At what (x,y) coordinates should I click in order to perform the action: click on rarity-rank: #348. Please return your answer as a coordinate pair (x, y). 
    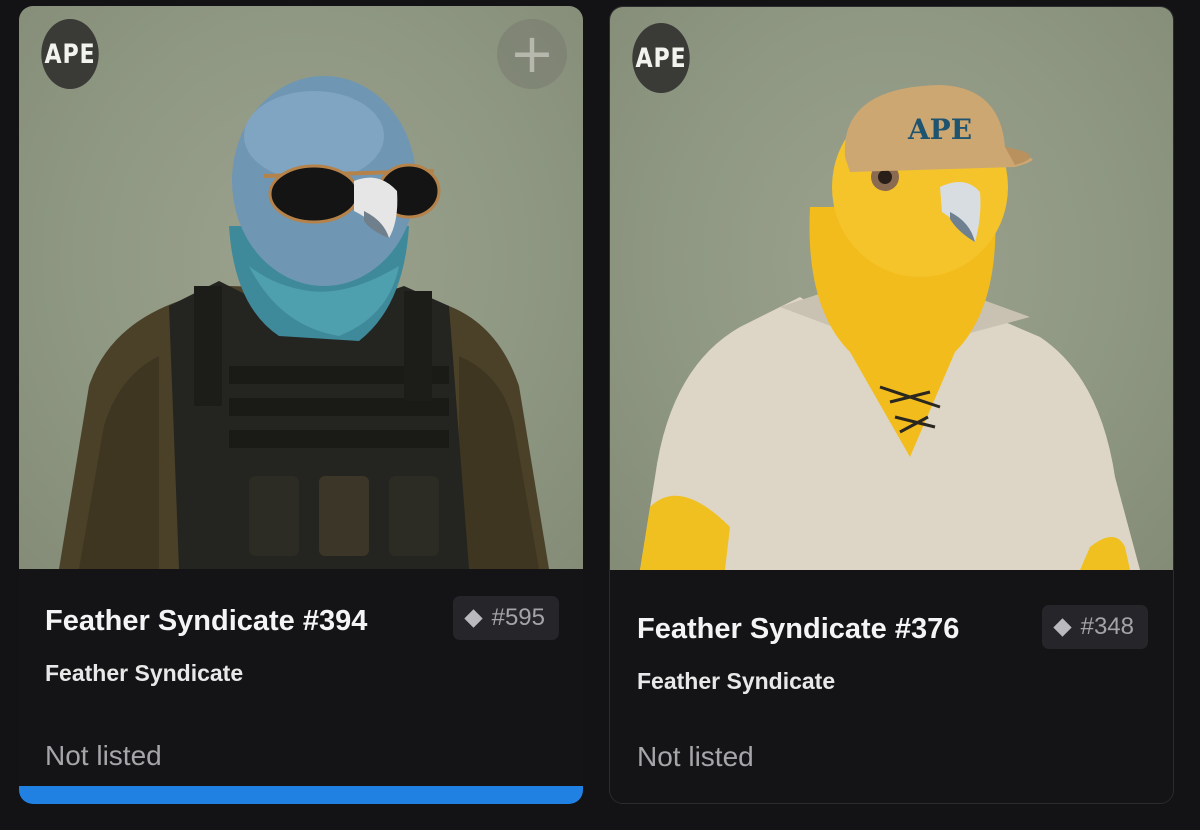
    Looking at the image, I should click on (1107, 626).